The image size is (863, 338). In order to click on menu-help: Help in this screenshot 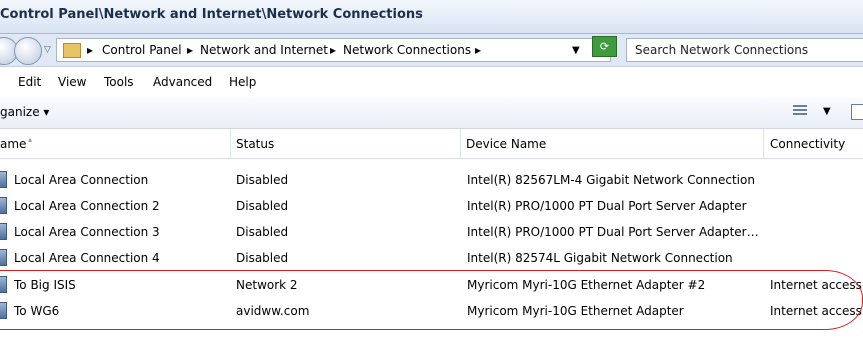, I will do `click(242, 82)`.